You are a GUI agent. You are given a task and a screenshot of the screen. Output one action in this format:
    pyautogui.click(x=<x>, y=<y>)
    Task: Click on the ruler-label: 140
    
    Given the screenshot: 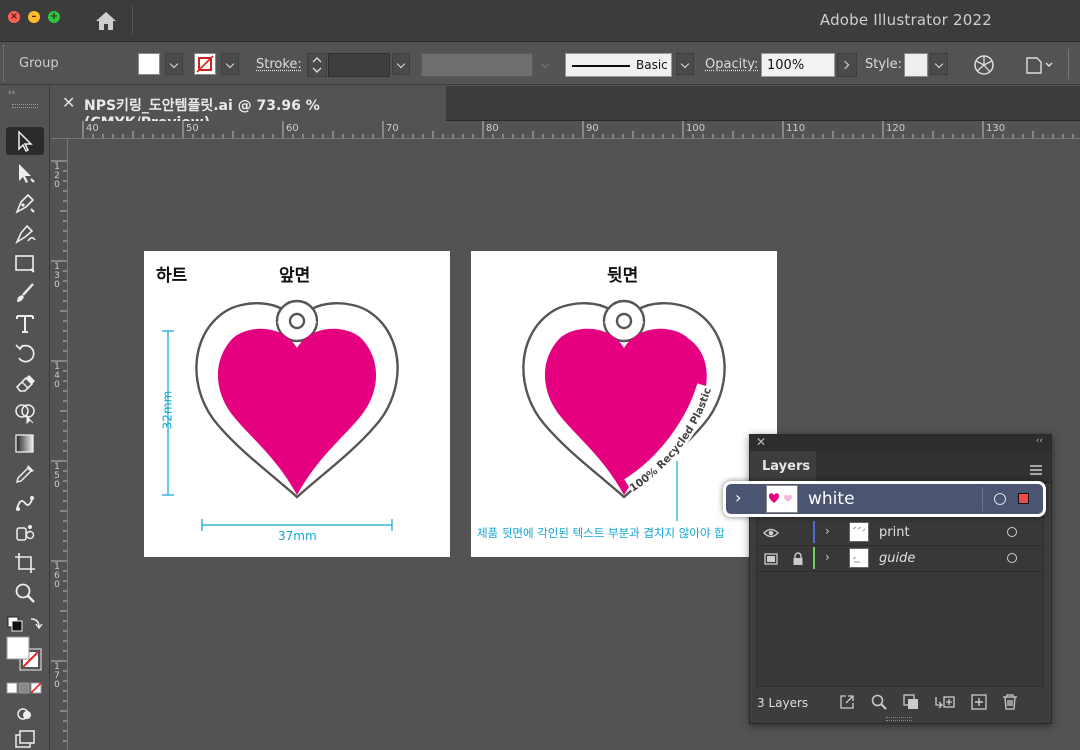 What is the action you would take?
    pyautogui.click(x=57, y=376)
    